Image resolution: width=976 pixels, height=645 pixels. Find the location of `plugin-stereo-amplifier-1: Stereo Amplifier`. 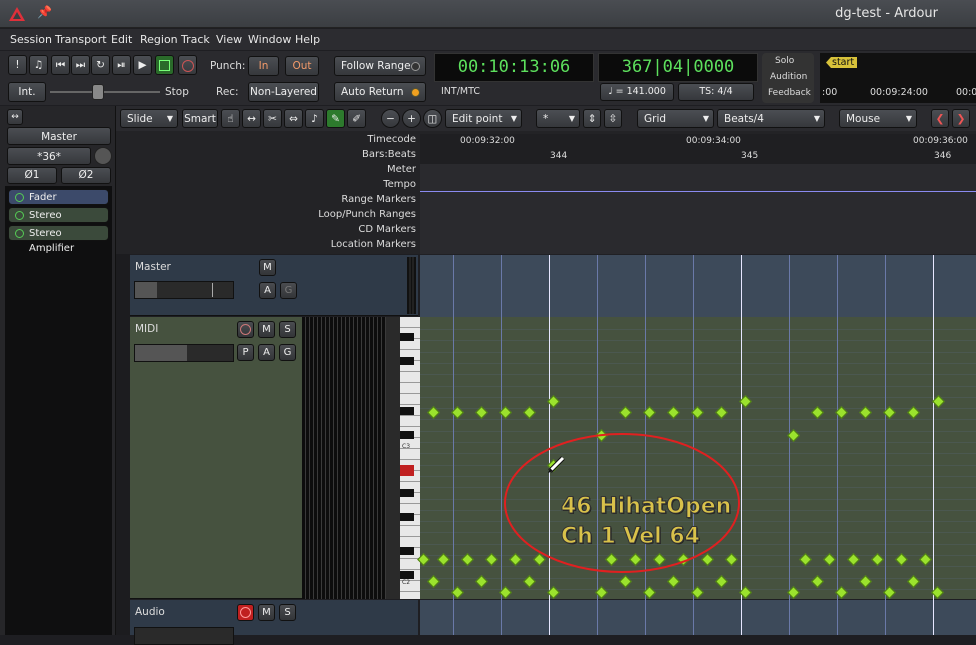

plugin-stereo-amplifier-1: Stereo Amplifier is located at coordinates (58, 221).